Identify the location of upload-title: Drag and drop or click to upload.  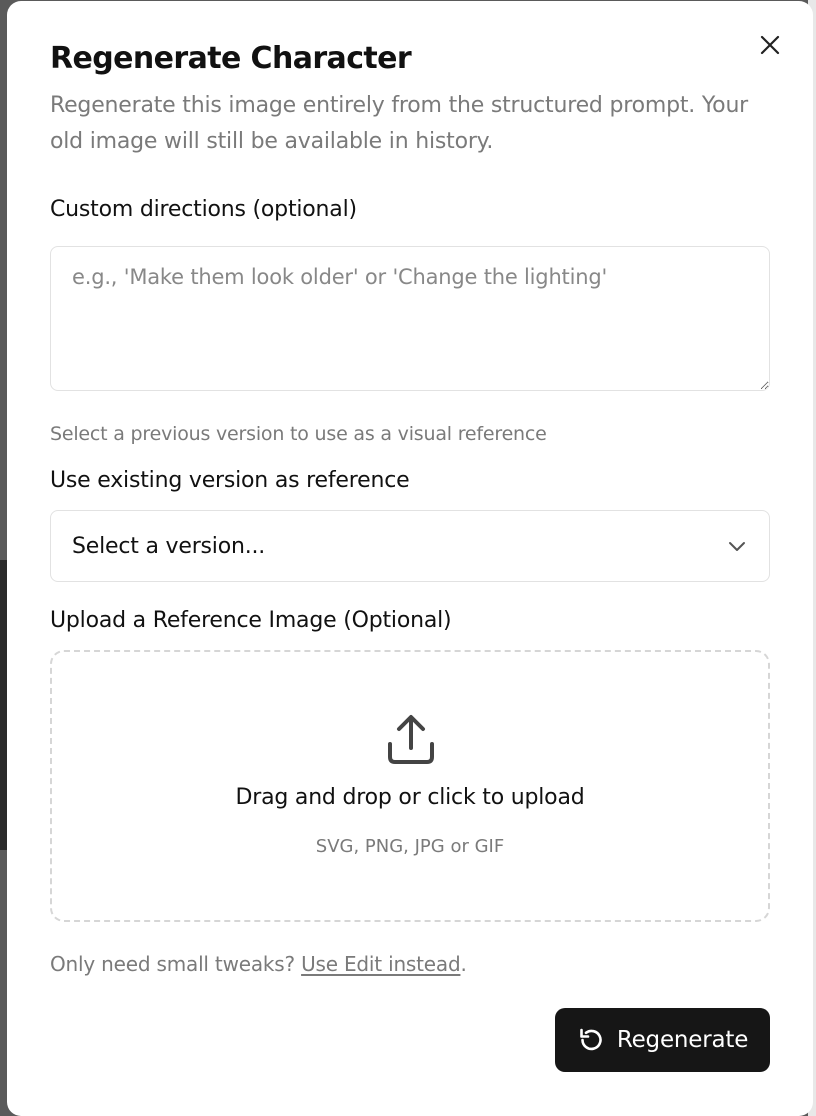
(410, 797).